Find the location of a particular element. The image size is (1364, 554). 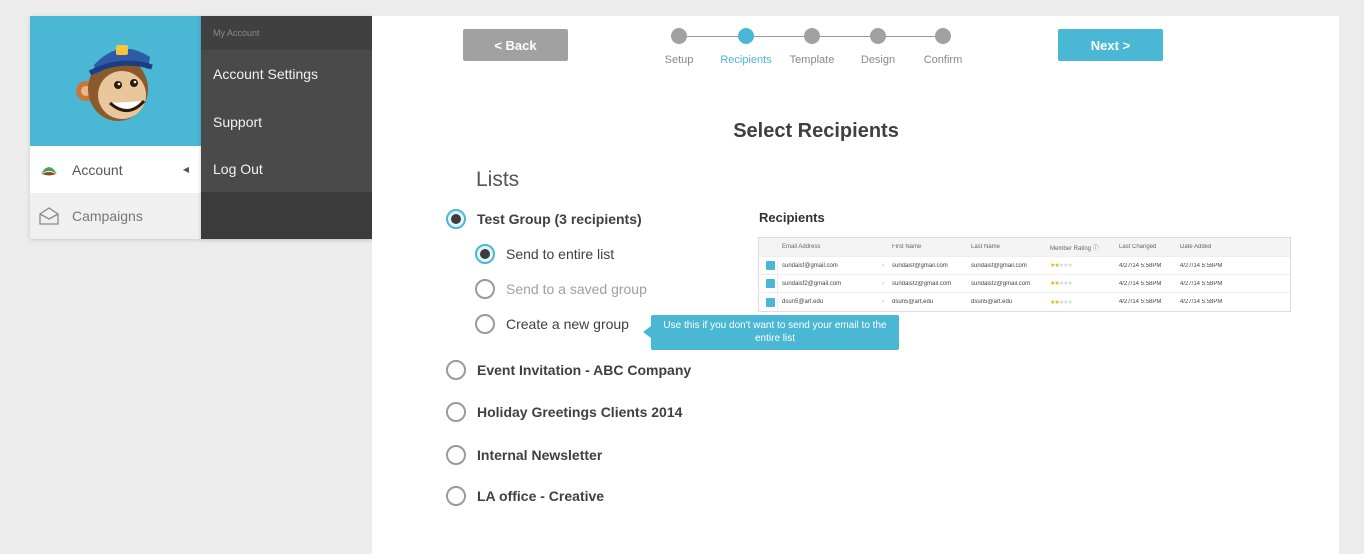

column-header-rating: Member Rating ⓘ is located at coordinates (1080, 247).